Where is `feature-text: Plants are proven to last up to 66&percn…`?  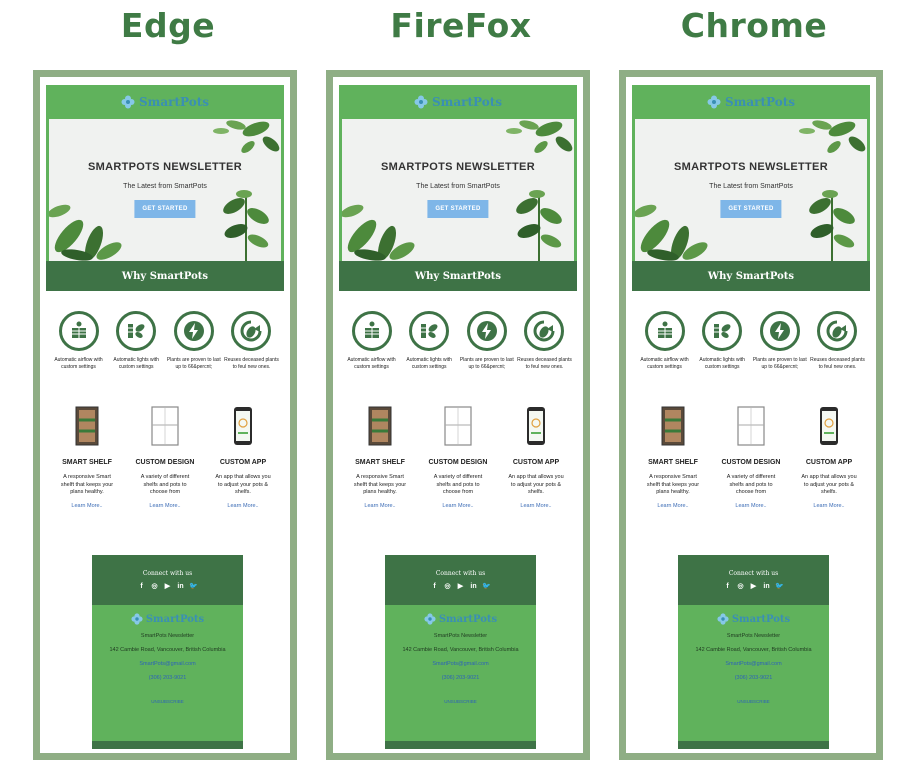
feature-text: Plants are proven to last up to 66&percn… is located at coordinates (193, 363).